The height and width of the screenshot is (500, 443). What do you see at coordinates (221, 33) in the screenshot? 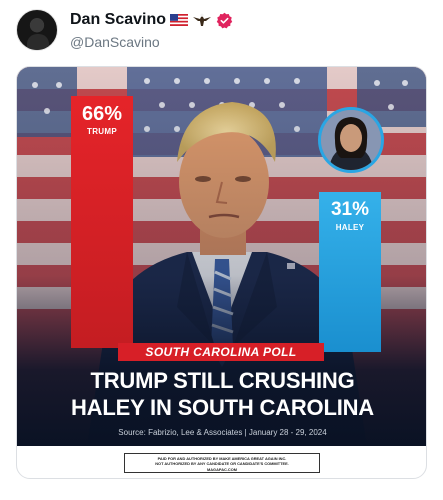
I see `tweet-header: Dan Scavino @DanScavino` at bounding box center [221, 33].